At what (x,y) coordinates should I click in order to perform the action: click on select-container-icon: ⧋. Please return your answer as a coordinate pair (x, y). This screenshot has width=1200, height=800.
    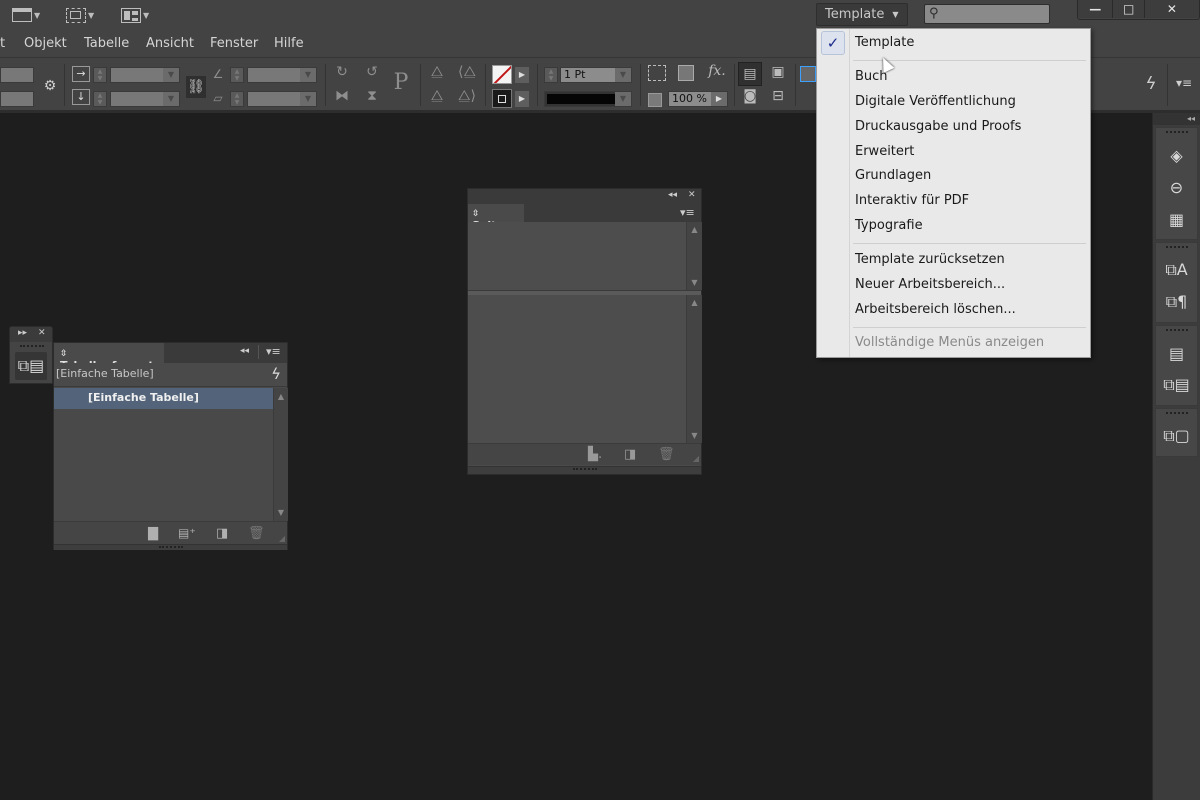
    Looking at the image, I should click on (437, 72).